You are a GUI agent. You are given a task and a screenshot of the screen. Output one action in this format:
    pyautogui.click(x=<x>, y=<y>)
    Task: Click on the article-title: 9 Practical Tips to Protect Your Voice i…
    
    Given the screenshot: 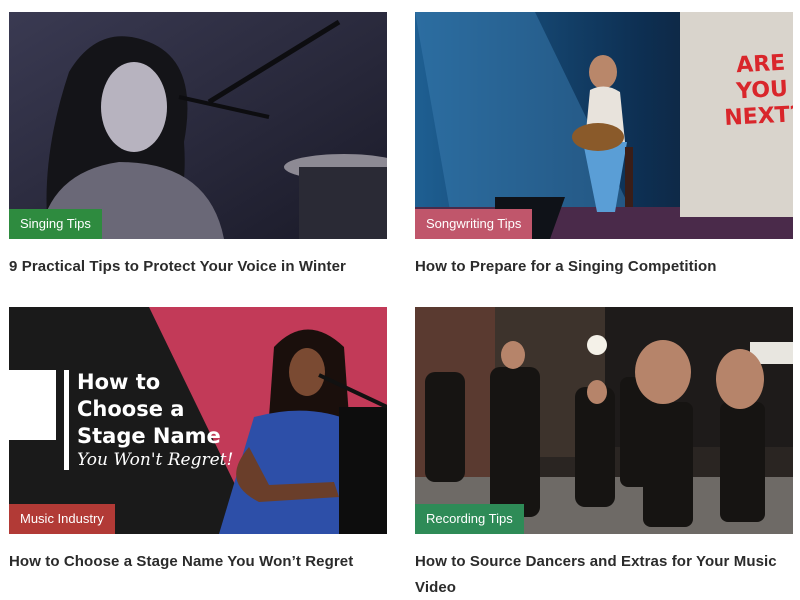 What is the action you would take?
    pyautogui.click(x=198, y=267)
    